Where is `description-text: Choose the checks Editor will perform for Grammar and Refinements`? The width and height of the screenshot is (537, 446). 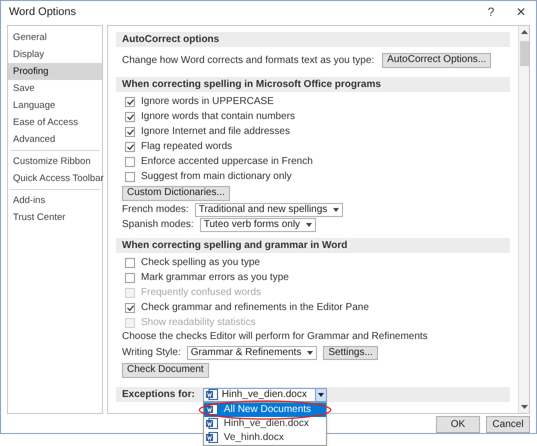
description-text: Choose the checks Editor will perform for Grammar and Refinements is located at coordinates (275, 337).